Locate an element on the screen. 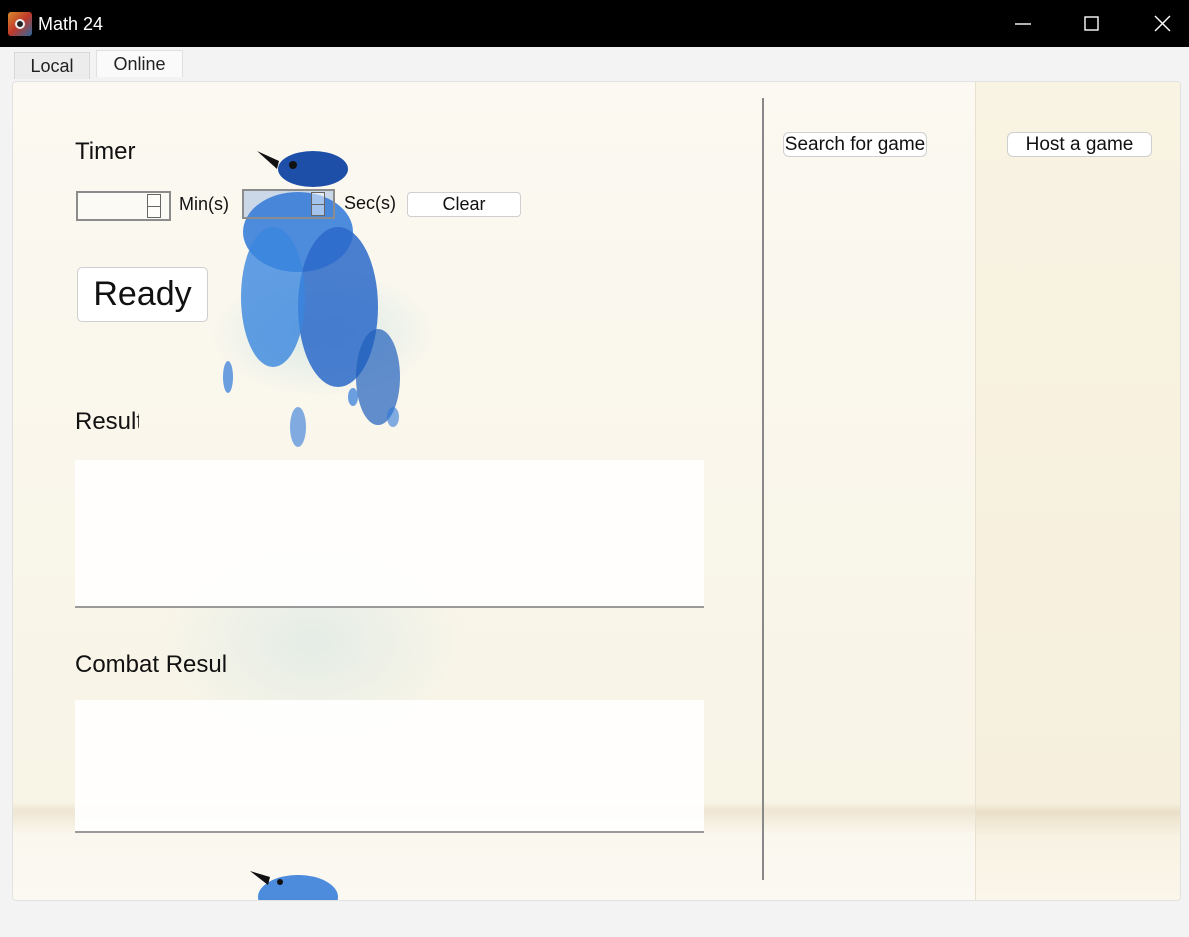 This screenshot has width=1189, height=937. host-a-game-button: Host a game is located at coordinates (1079, 144).